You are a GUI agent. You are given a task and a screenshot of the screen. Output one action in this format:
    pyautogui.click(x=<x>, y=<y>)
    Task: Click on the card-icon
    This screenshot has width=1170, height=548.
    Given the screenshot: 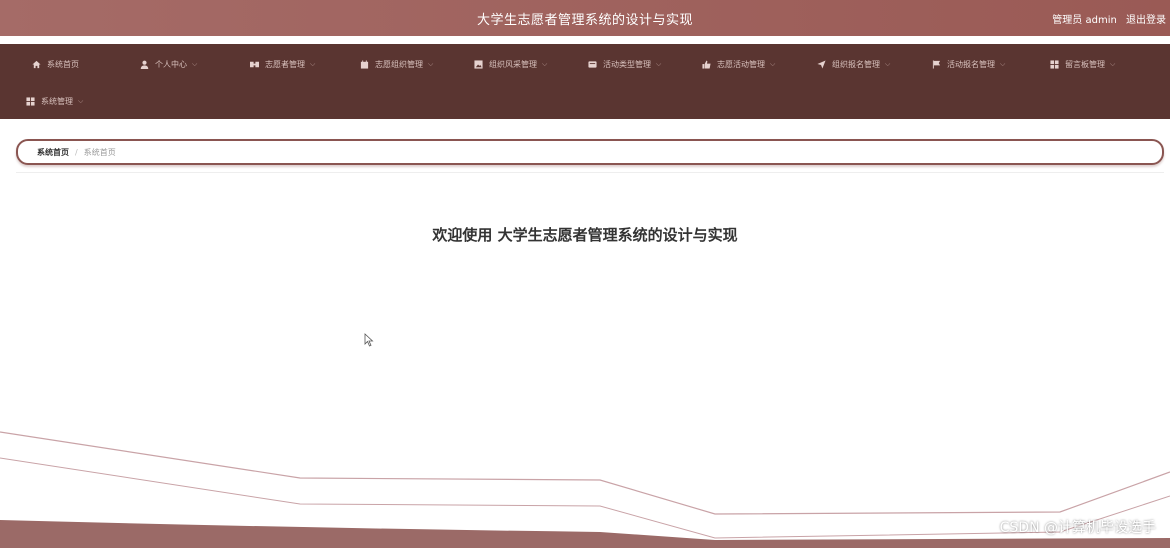 What is the action you would take?
    pyautogui.click(x=592, y=64)
    